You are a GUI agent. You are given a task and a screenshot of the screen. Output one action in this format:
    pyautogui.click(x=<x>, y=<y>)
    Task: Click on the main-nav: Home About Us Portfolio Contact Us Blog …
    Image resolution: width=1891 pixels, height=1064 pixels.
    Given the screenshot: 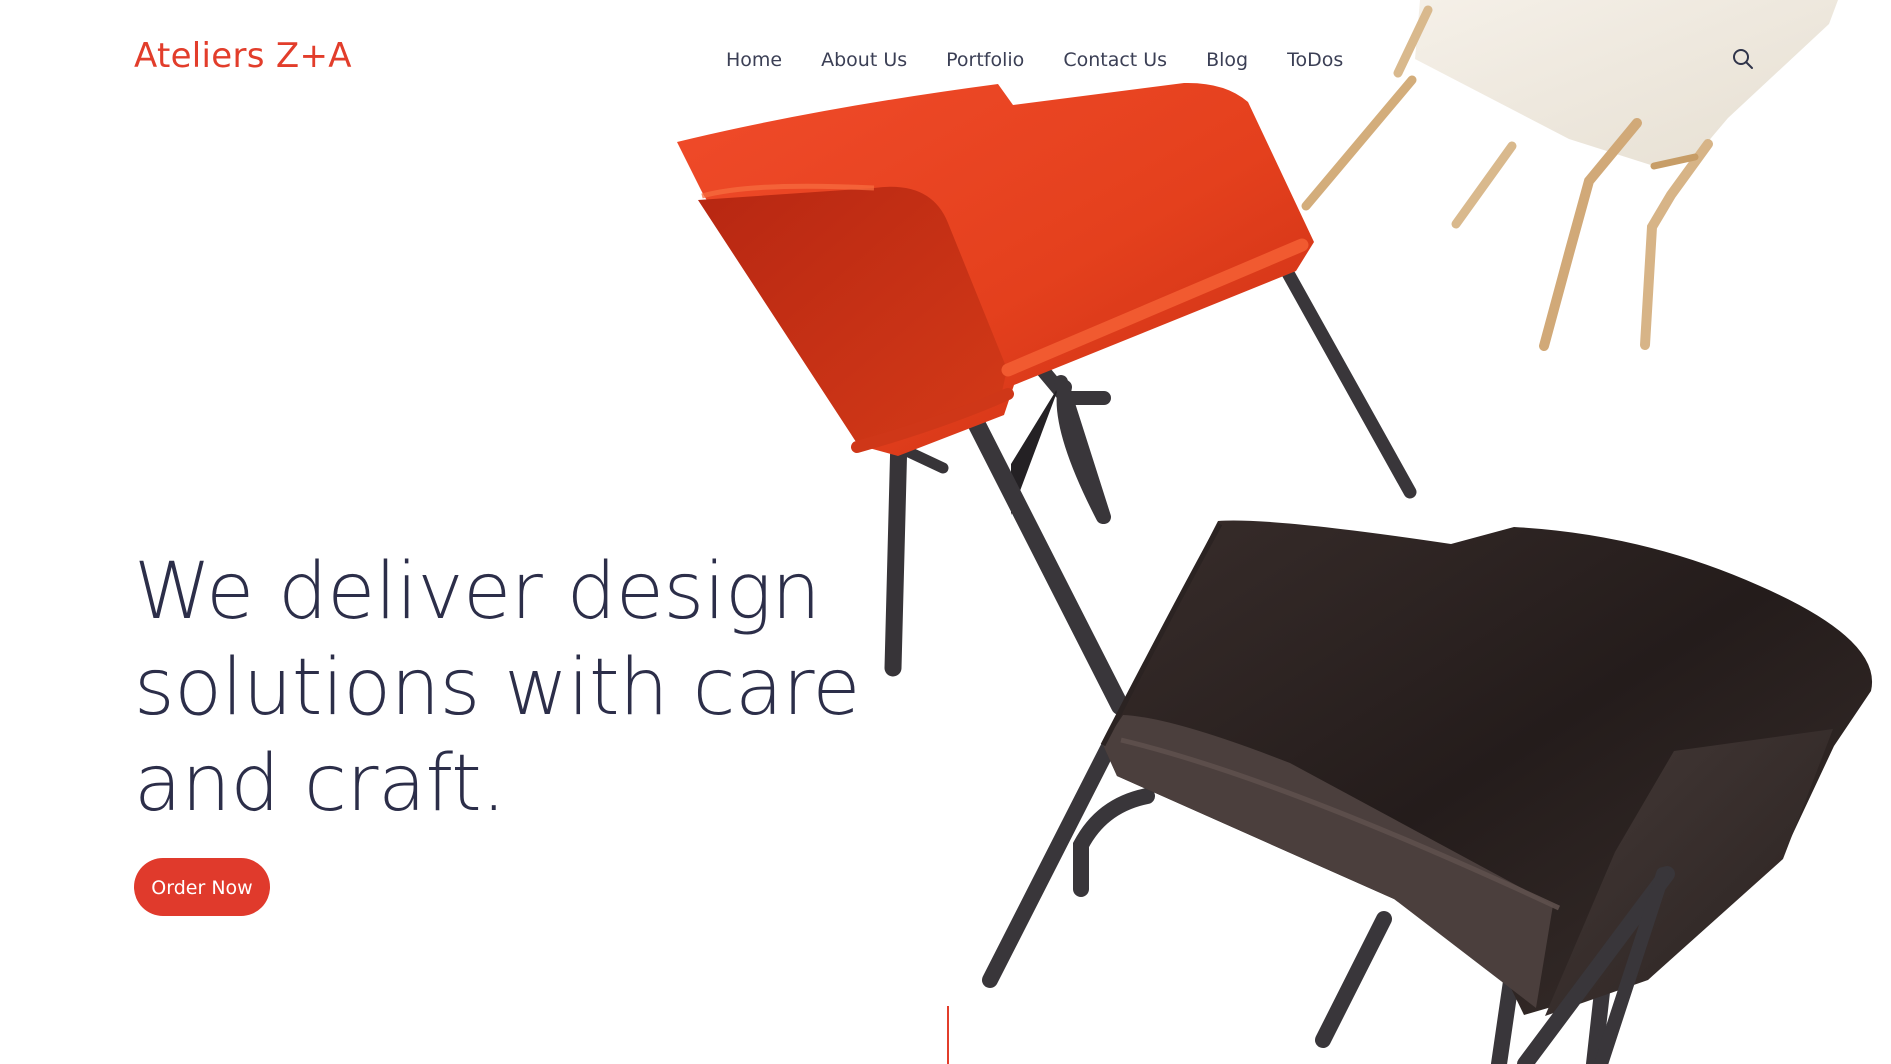 What is the action you would take?
    pyautogui.click(x=1034, y=60)
    